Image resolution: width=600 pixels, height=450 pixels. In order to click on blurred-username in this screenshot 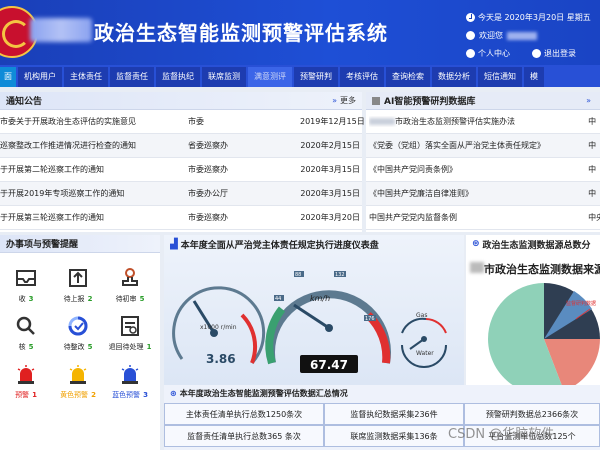, I will do `click(522, 35)`.